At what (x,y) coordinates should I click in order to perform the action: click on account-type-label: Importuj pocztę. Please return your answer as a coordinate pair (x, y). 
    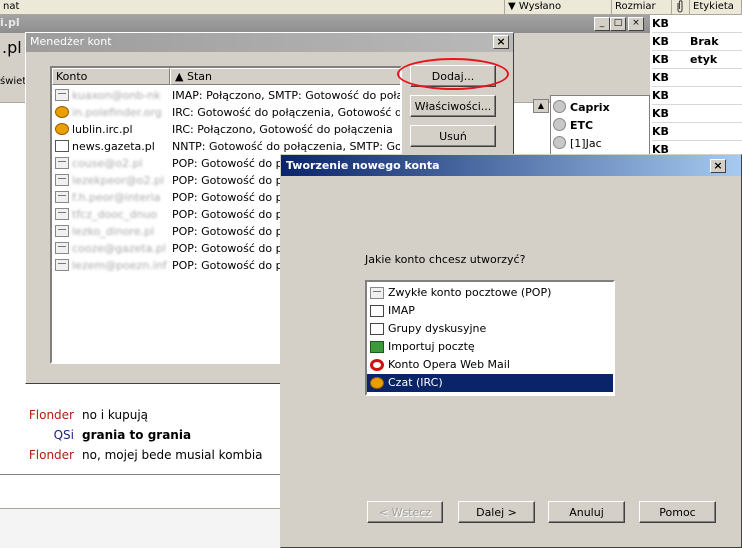
    Looking at the image, I should click on (431, 346).